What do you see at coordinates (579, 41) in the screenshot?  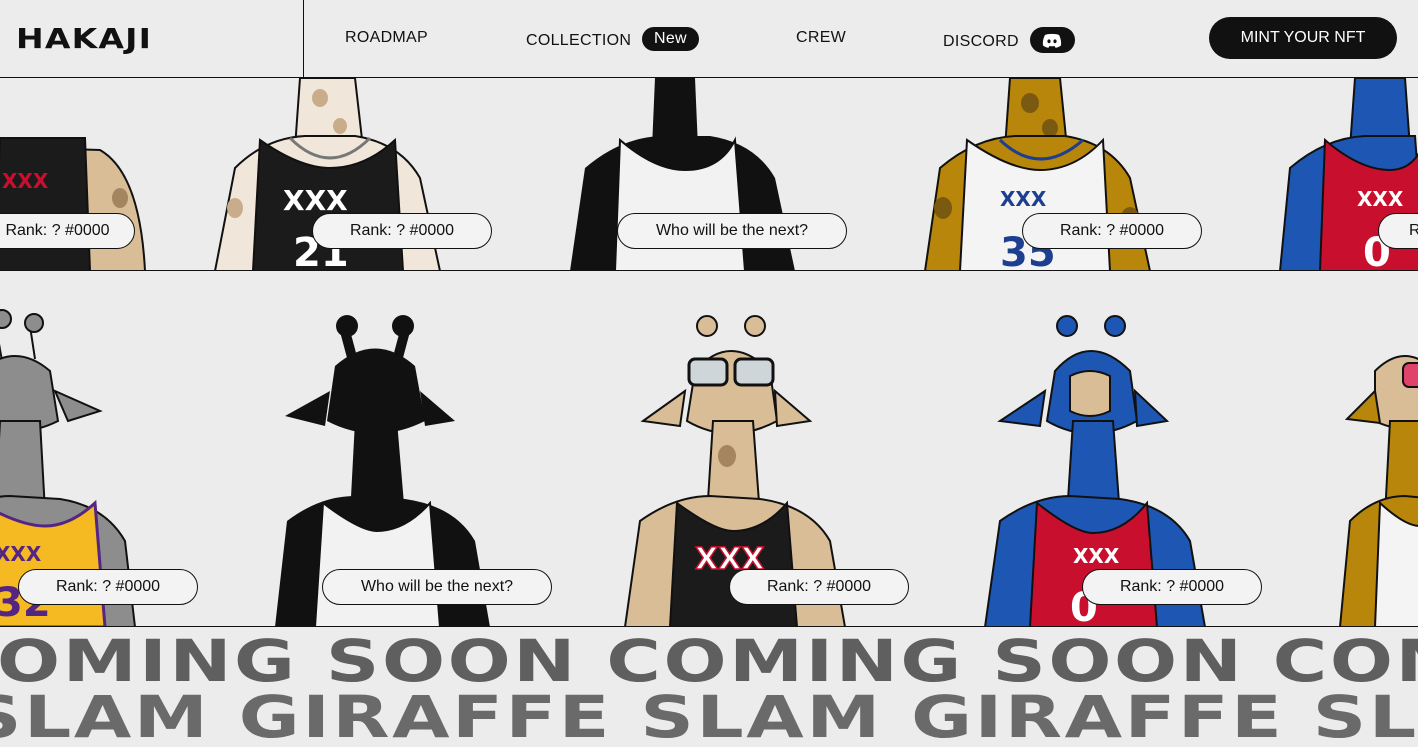 I see `nav-collection-label: COLLECTION` at bounding box center [579, 41].